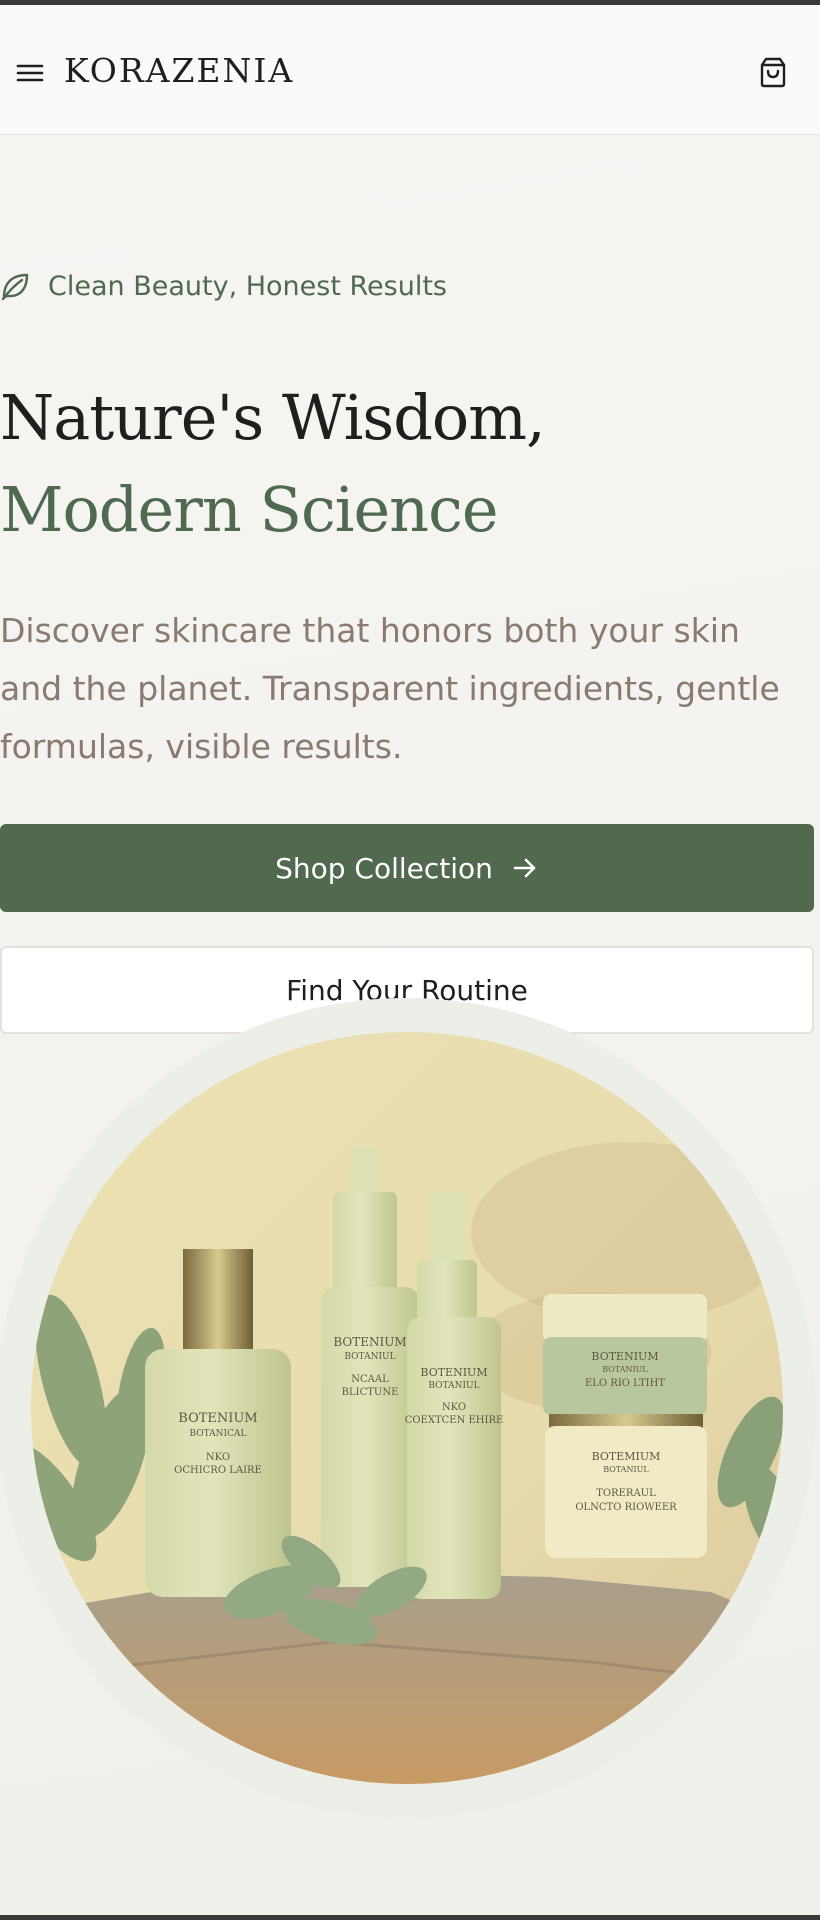 This screenshot has height=1920, width=820. What do you see at coordinates (625, 1369) in the screenshot?
I see `jar-top-sub: BOTANIUL` at bounding box center [625, 1369].